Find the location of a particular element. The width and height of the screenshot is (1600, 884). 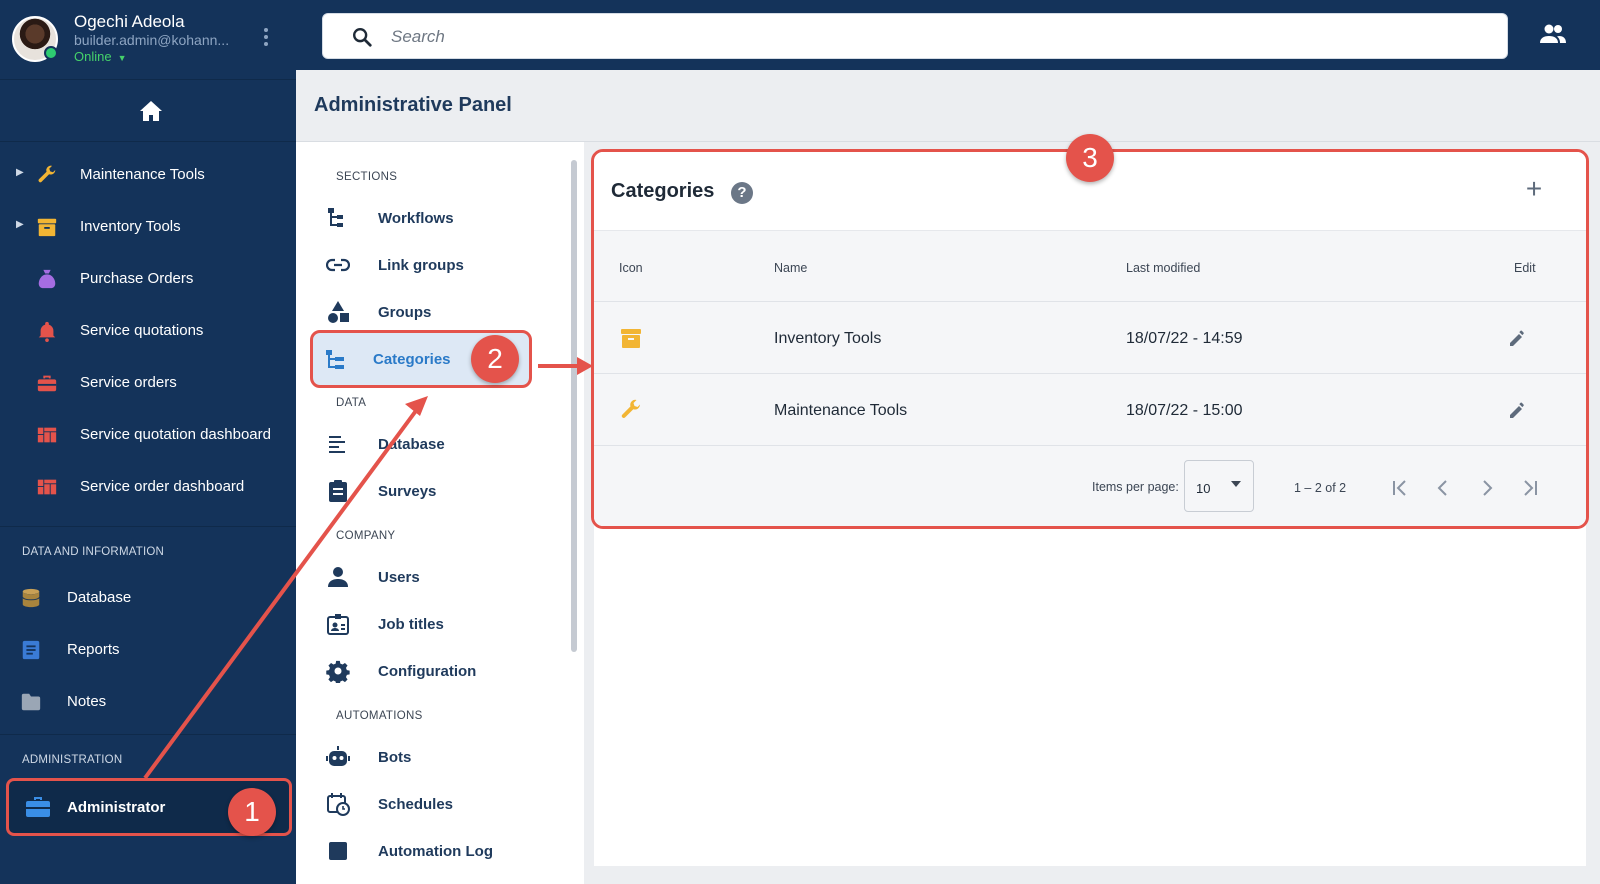

previous-page-icon is located at coordinates (1443, 488).